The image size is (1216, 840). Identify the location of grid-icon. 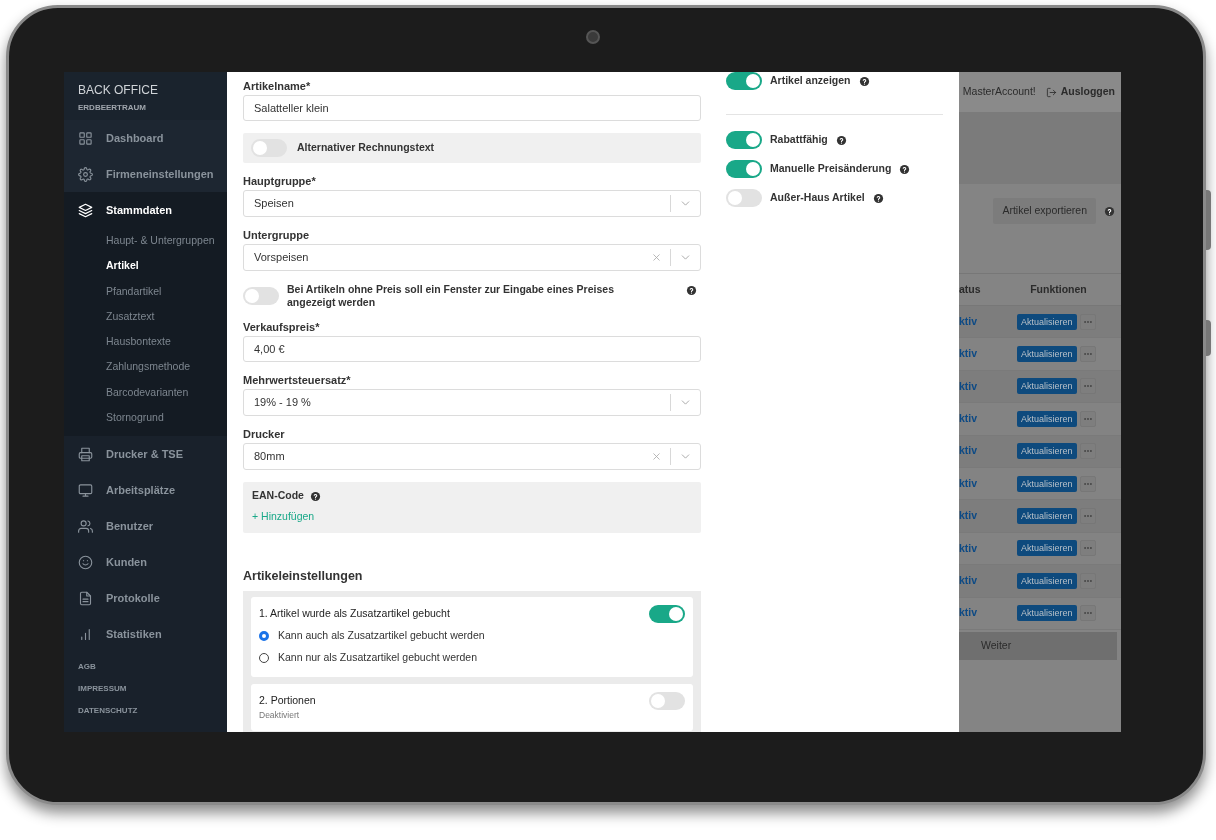
(85, 138).